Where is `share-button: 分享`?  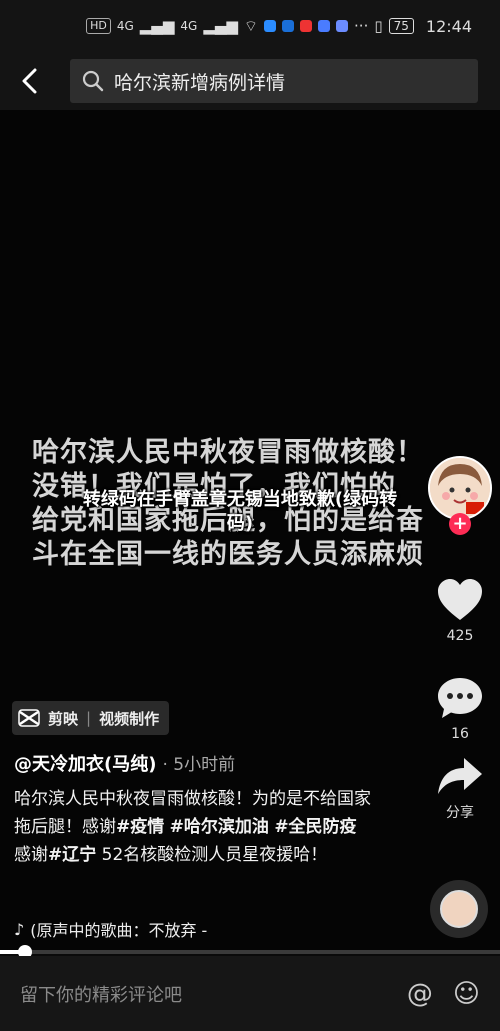
share-button: 分享 is located at coordinates (460, 789).